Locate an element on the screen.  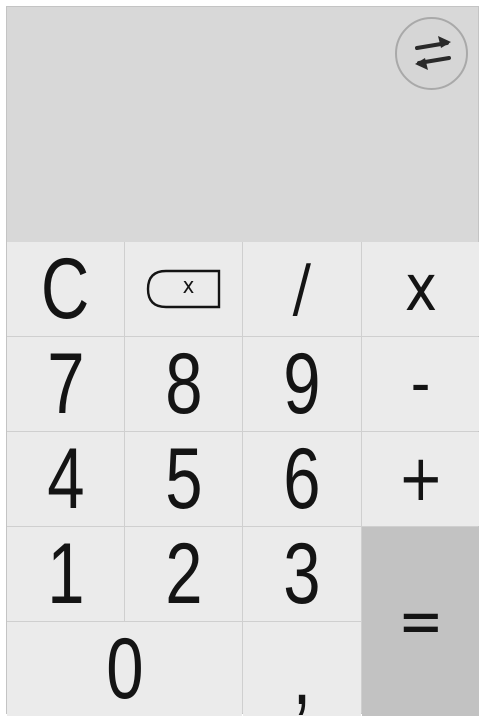
divide-label: / is located at coordinates (302, 289).